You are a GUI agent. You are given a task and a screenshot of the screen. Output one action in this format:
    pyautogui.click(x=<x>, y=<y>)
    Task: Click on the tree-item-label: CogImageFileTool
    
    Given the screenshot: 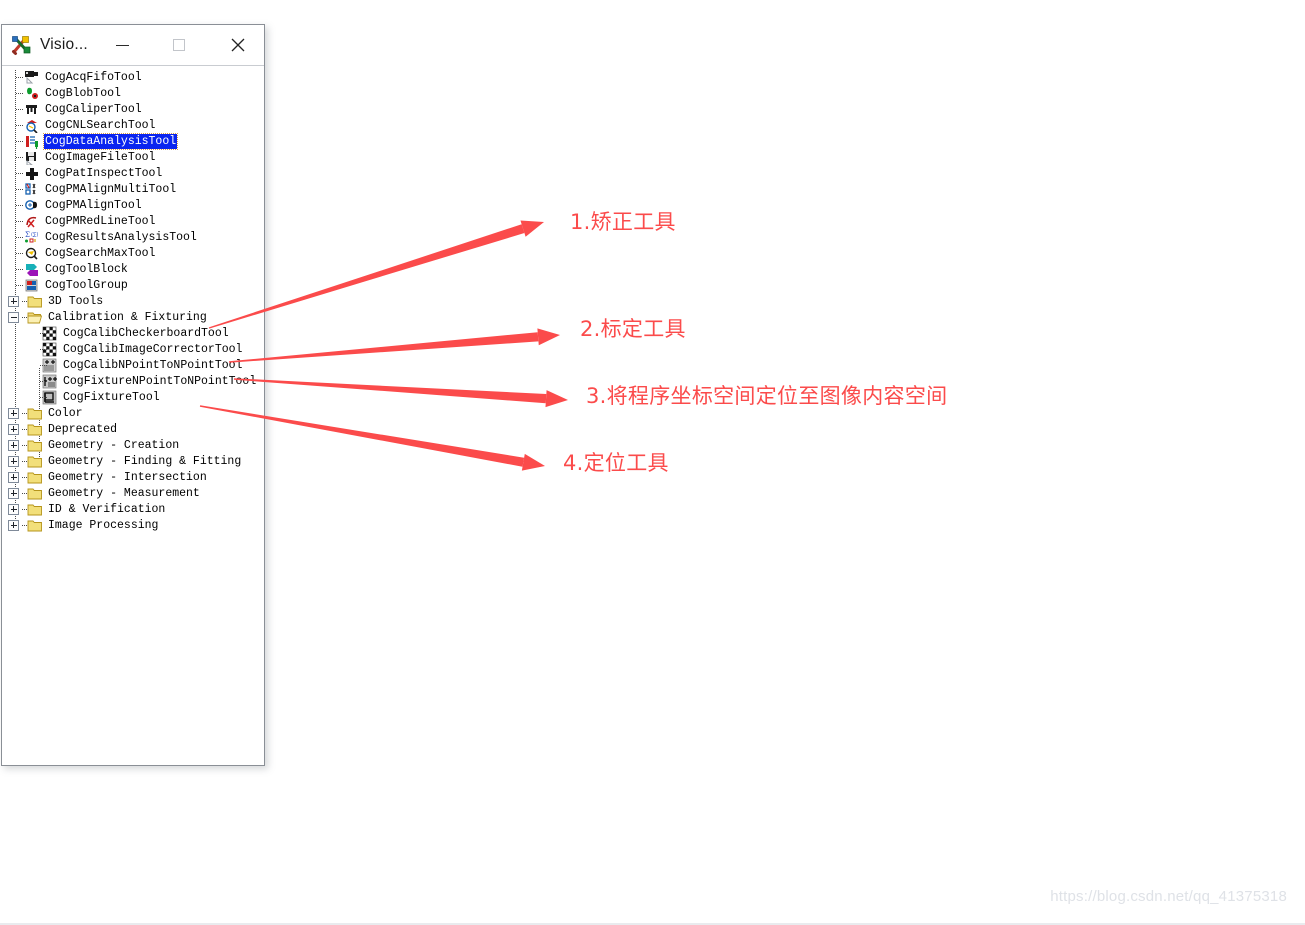 What is the action you would take?
    pyautogui.click(x=100, y=157)
    